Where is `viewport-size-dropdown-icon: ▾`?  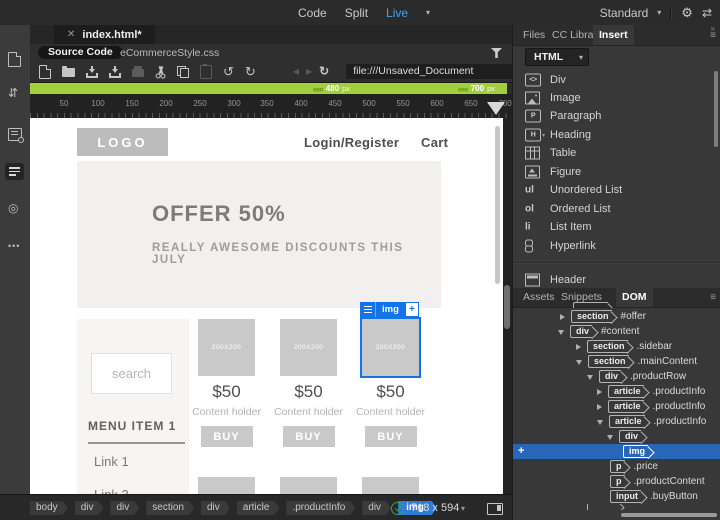 viewport-size-dropdown-icon: ▾ is located at coordinates (463, 508).